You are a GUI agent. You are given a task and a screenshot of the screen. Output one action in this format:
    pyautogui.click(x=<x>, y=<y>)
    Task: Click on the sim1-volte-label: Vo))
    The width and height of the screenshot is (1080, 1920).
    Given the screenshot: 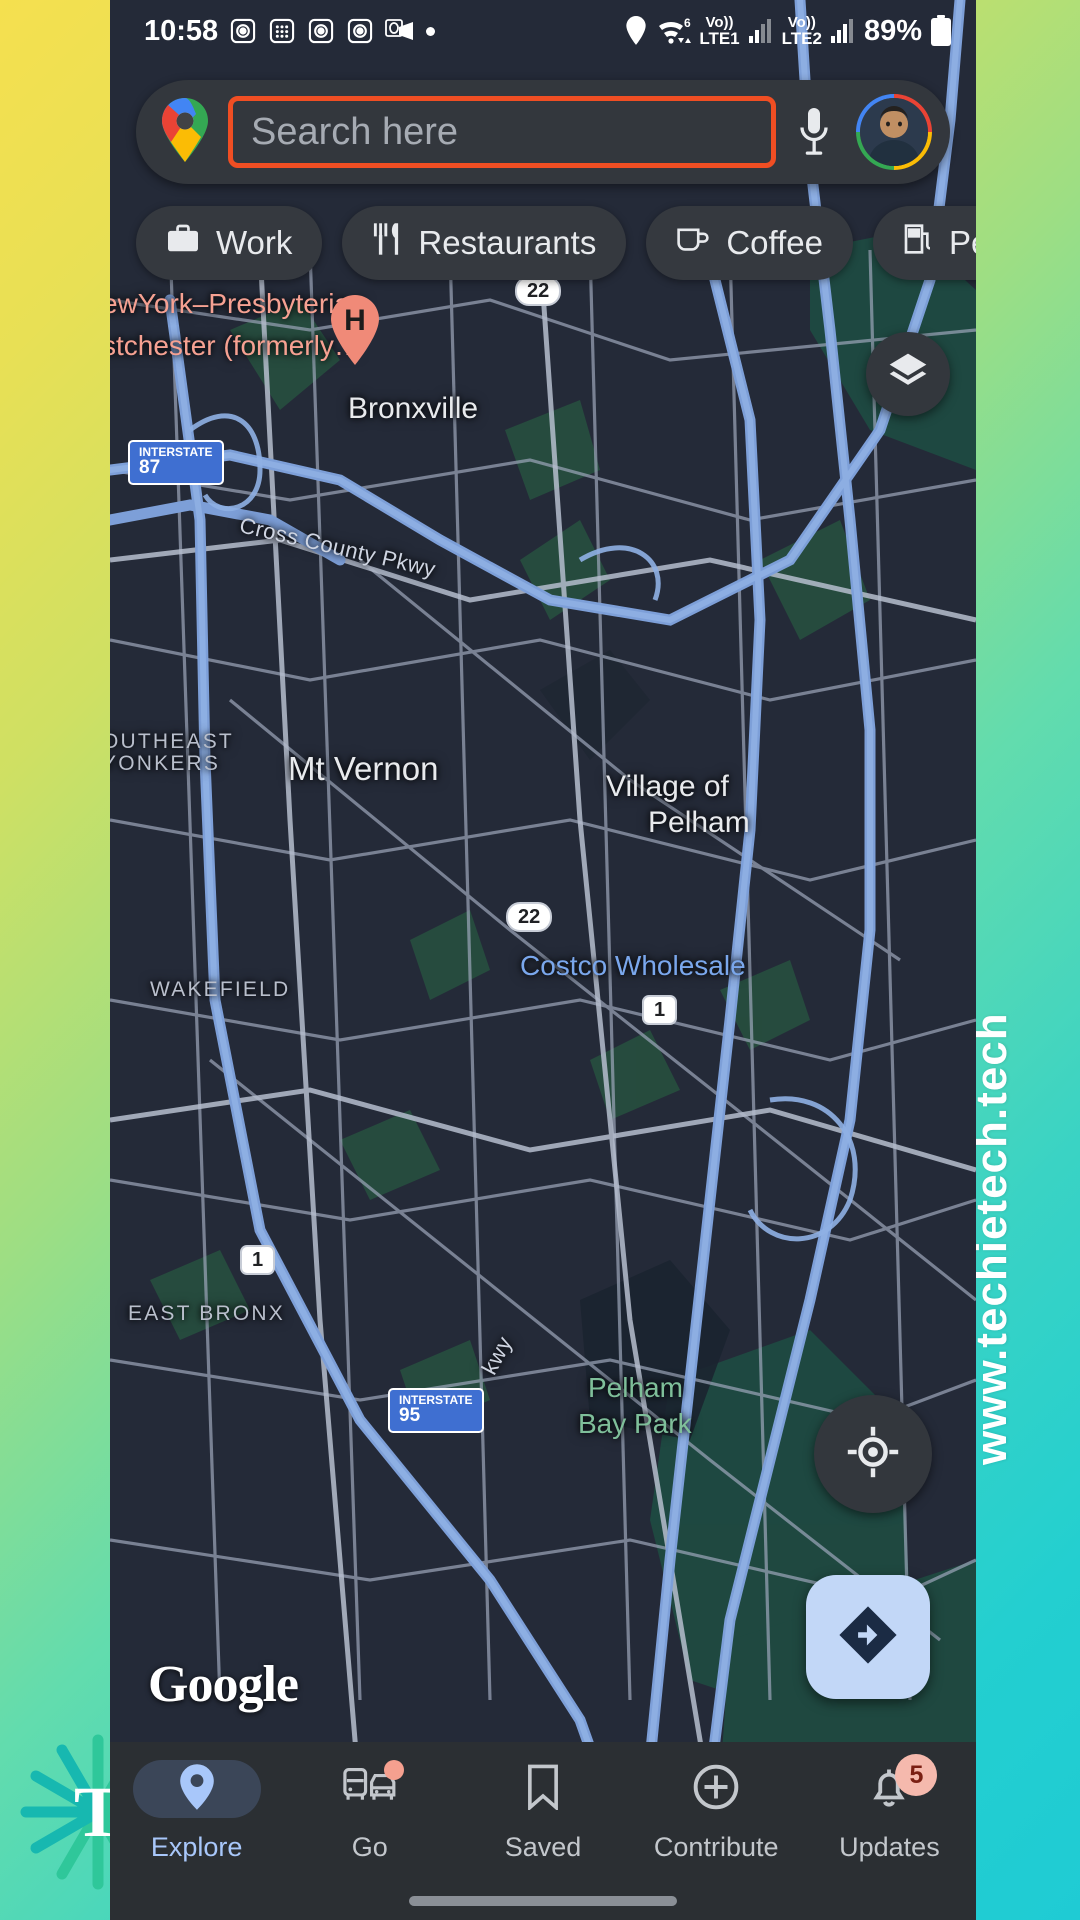 What is the action you would take?
    pyautogui.click(x=719, y=22)
    